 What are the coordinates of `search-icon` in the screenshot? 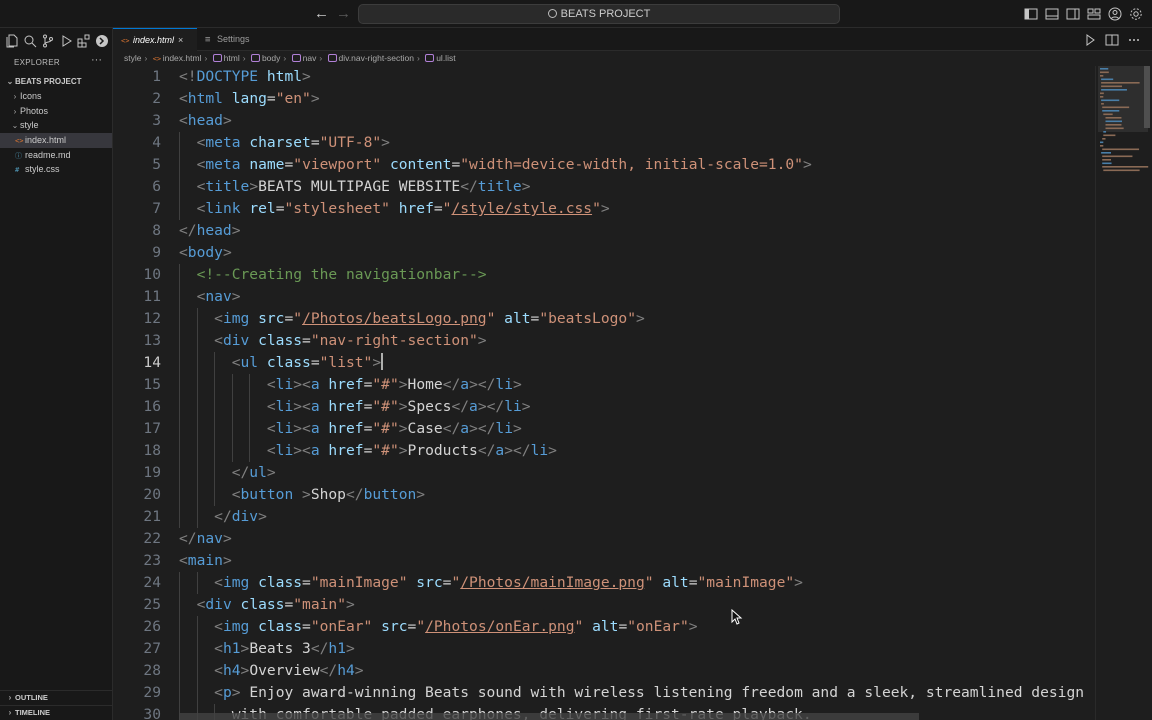 It's located at (30, 41).